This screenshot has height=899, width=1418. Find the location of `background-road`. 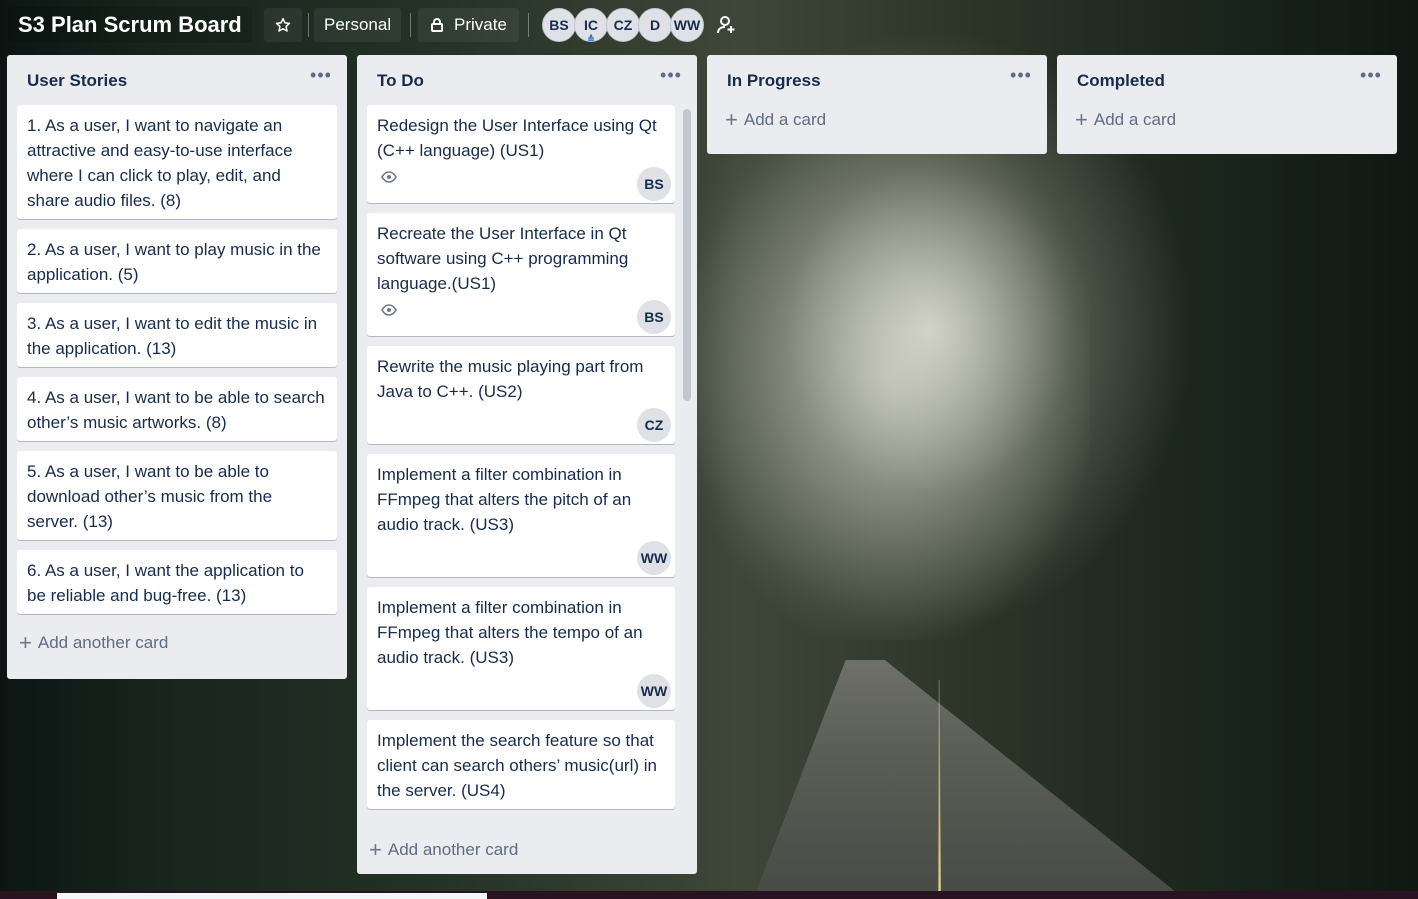

background-road is located at coordinates (966, 776).